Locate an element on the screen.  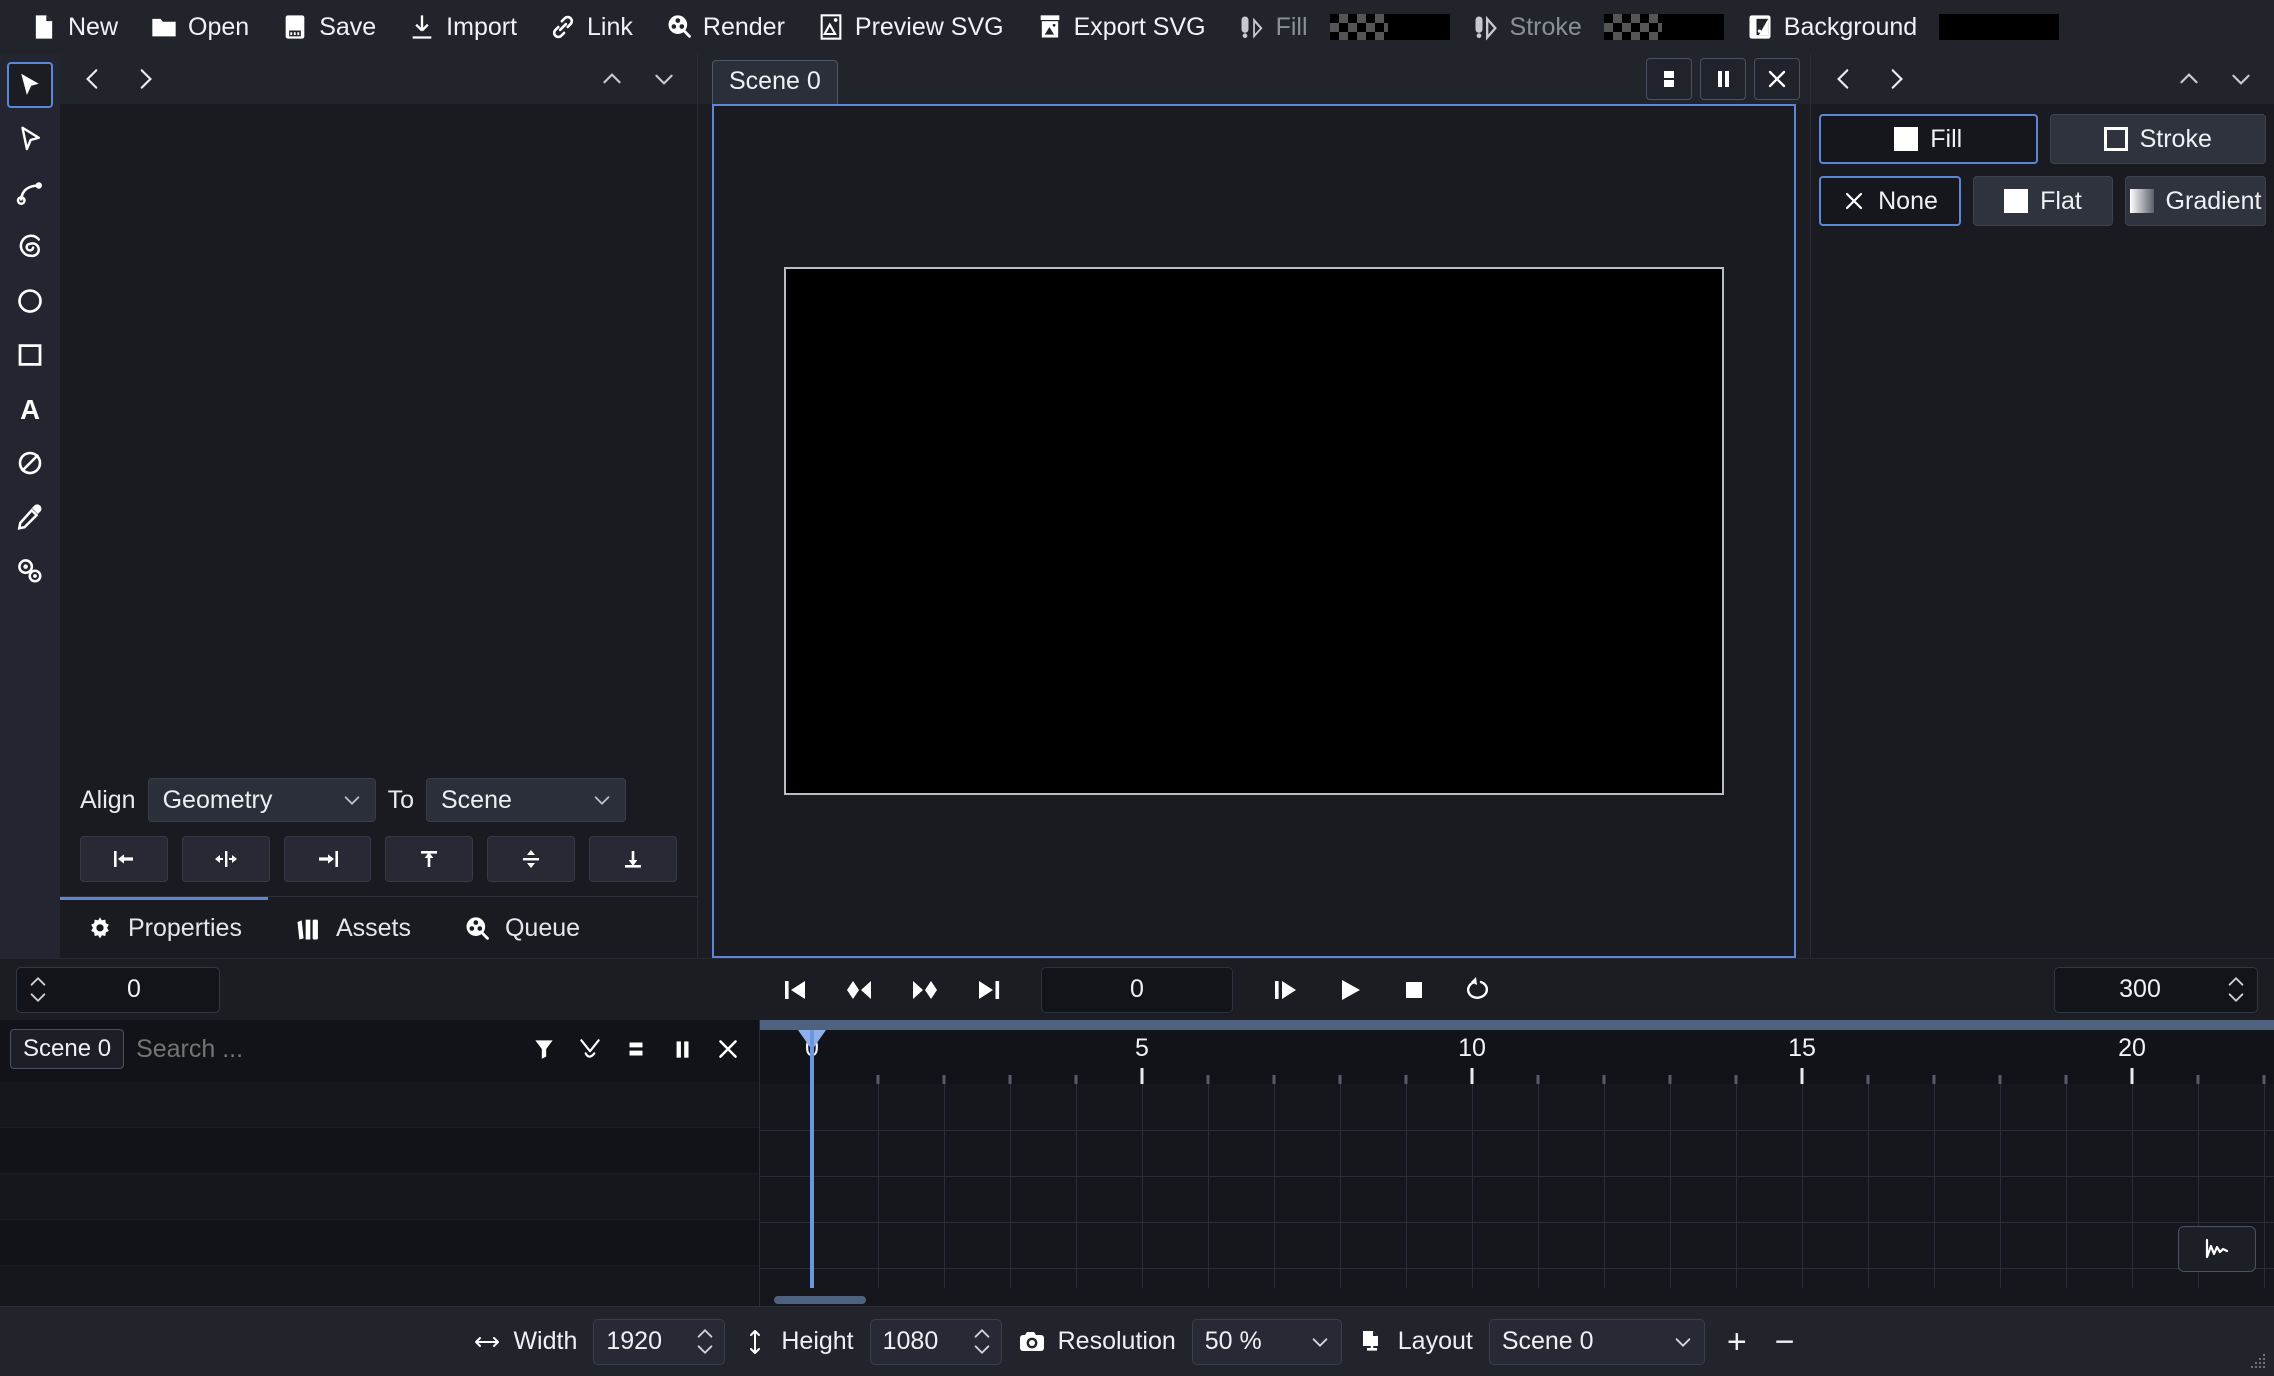
menu-render: Render is located at coordinates (725, 27).